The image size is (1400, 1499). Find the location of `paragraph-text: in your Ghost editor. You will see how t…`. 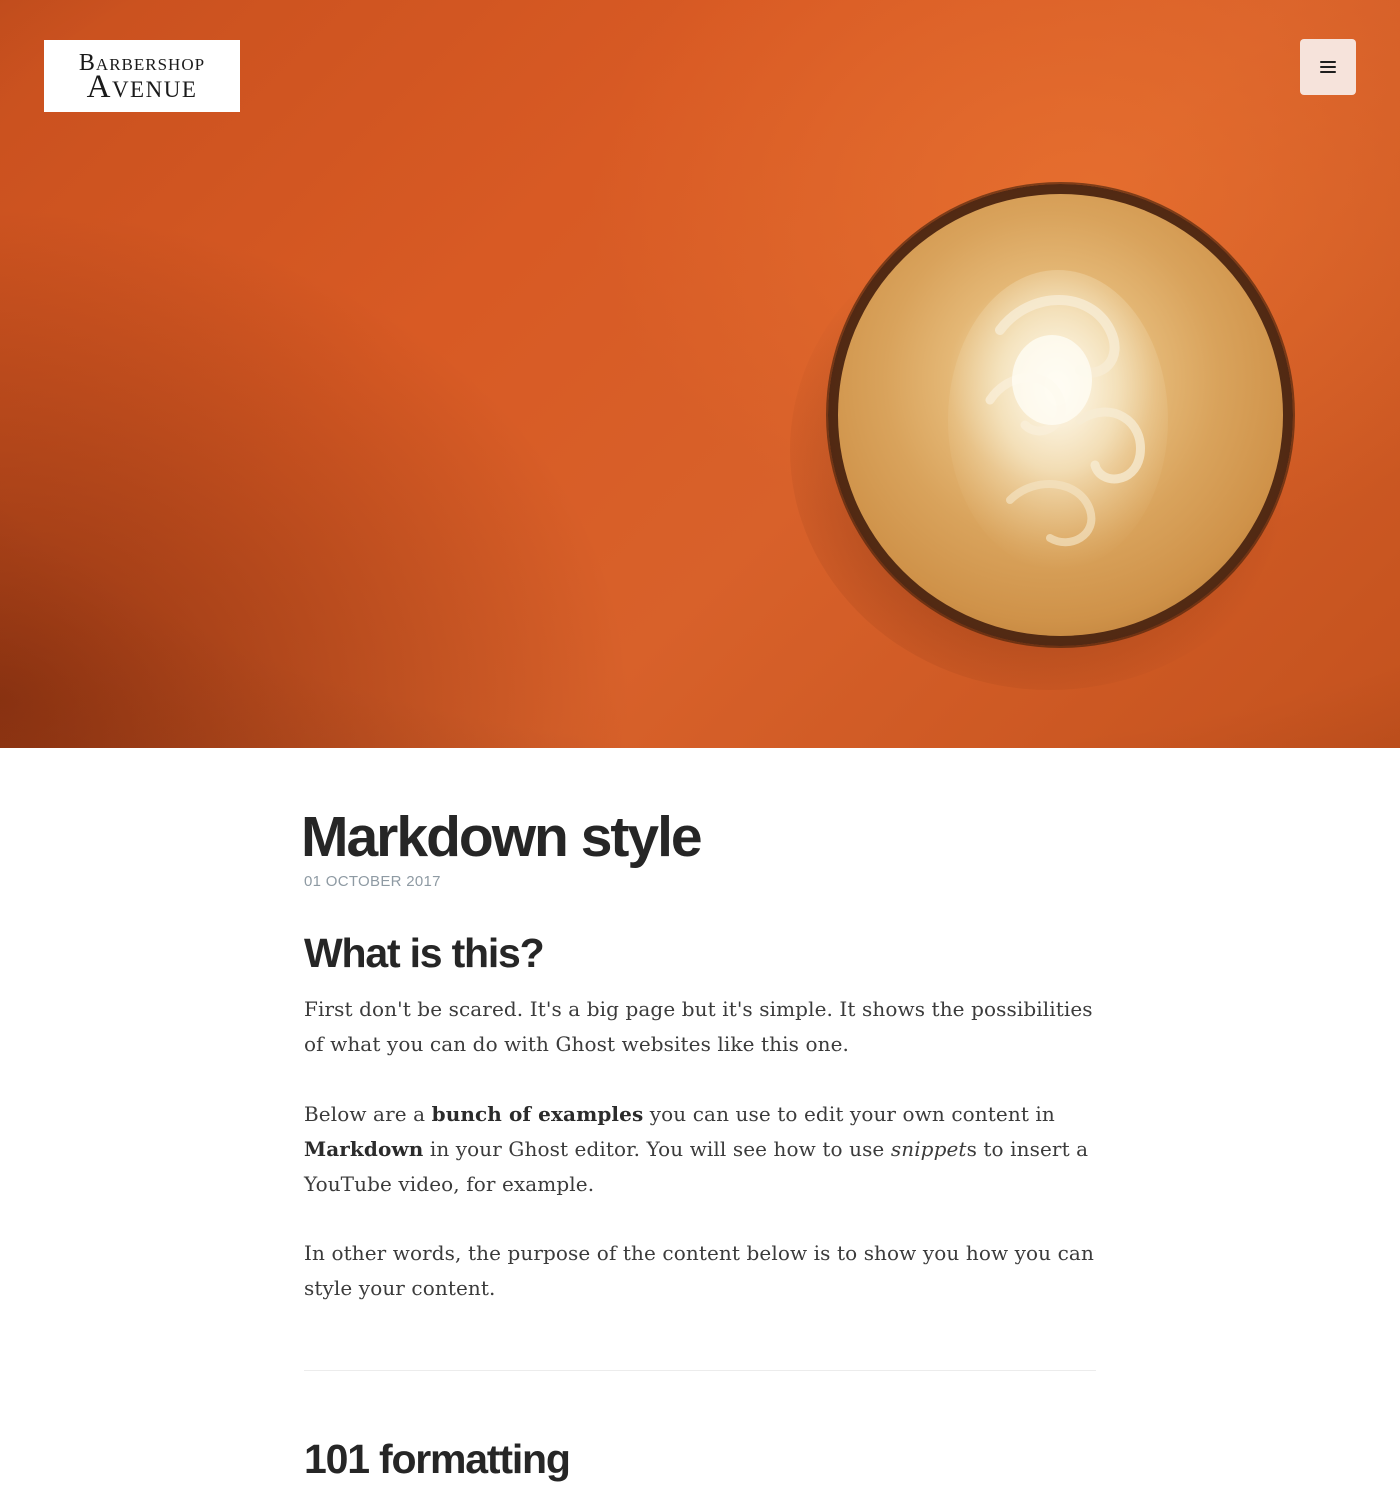

paragraph-text: in your Ghost editor. You will see how t… is located at coordinates (657, 1149).